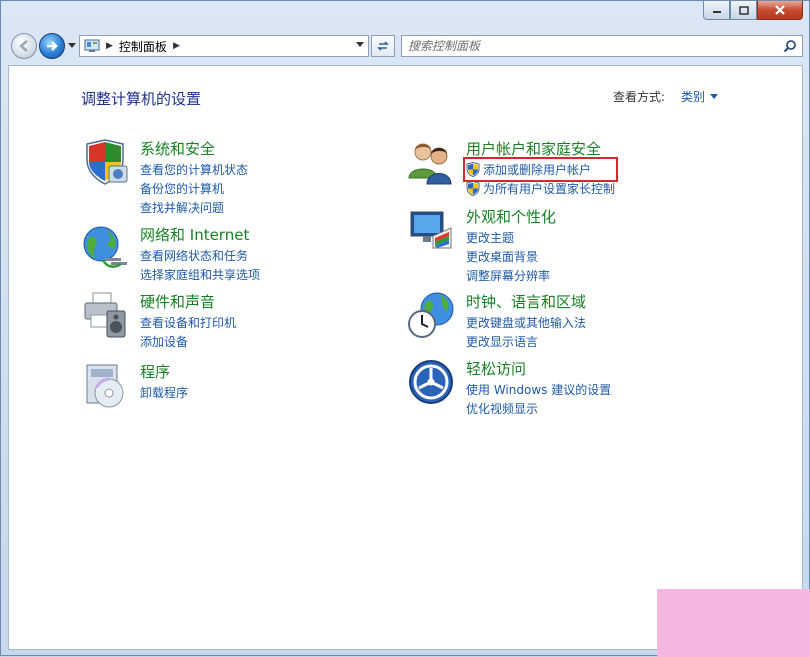 The height and width of the screenshot is (657, 810). I want to click on link-label: 添加或删除用户帐户, so click(537, 169).